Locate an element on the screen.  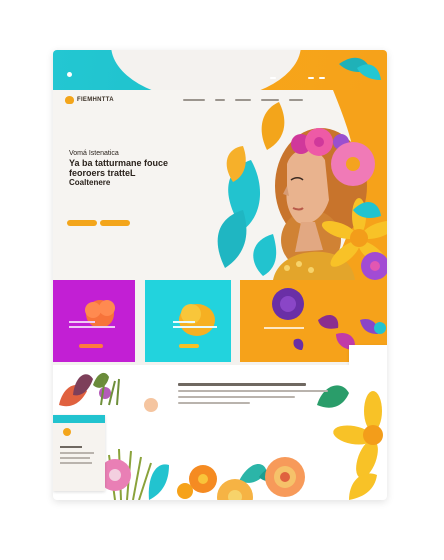
card-1-button is located at coordinates (91, 346).